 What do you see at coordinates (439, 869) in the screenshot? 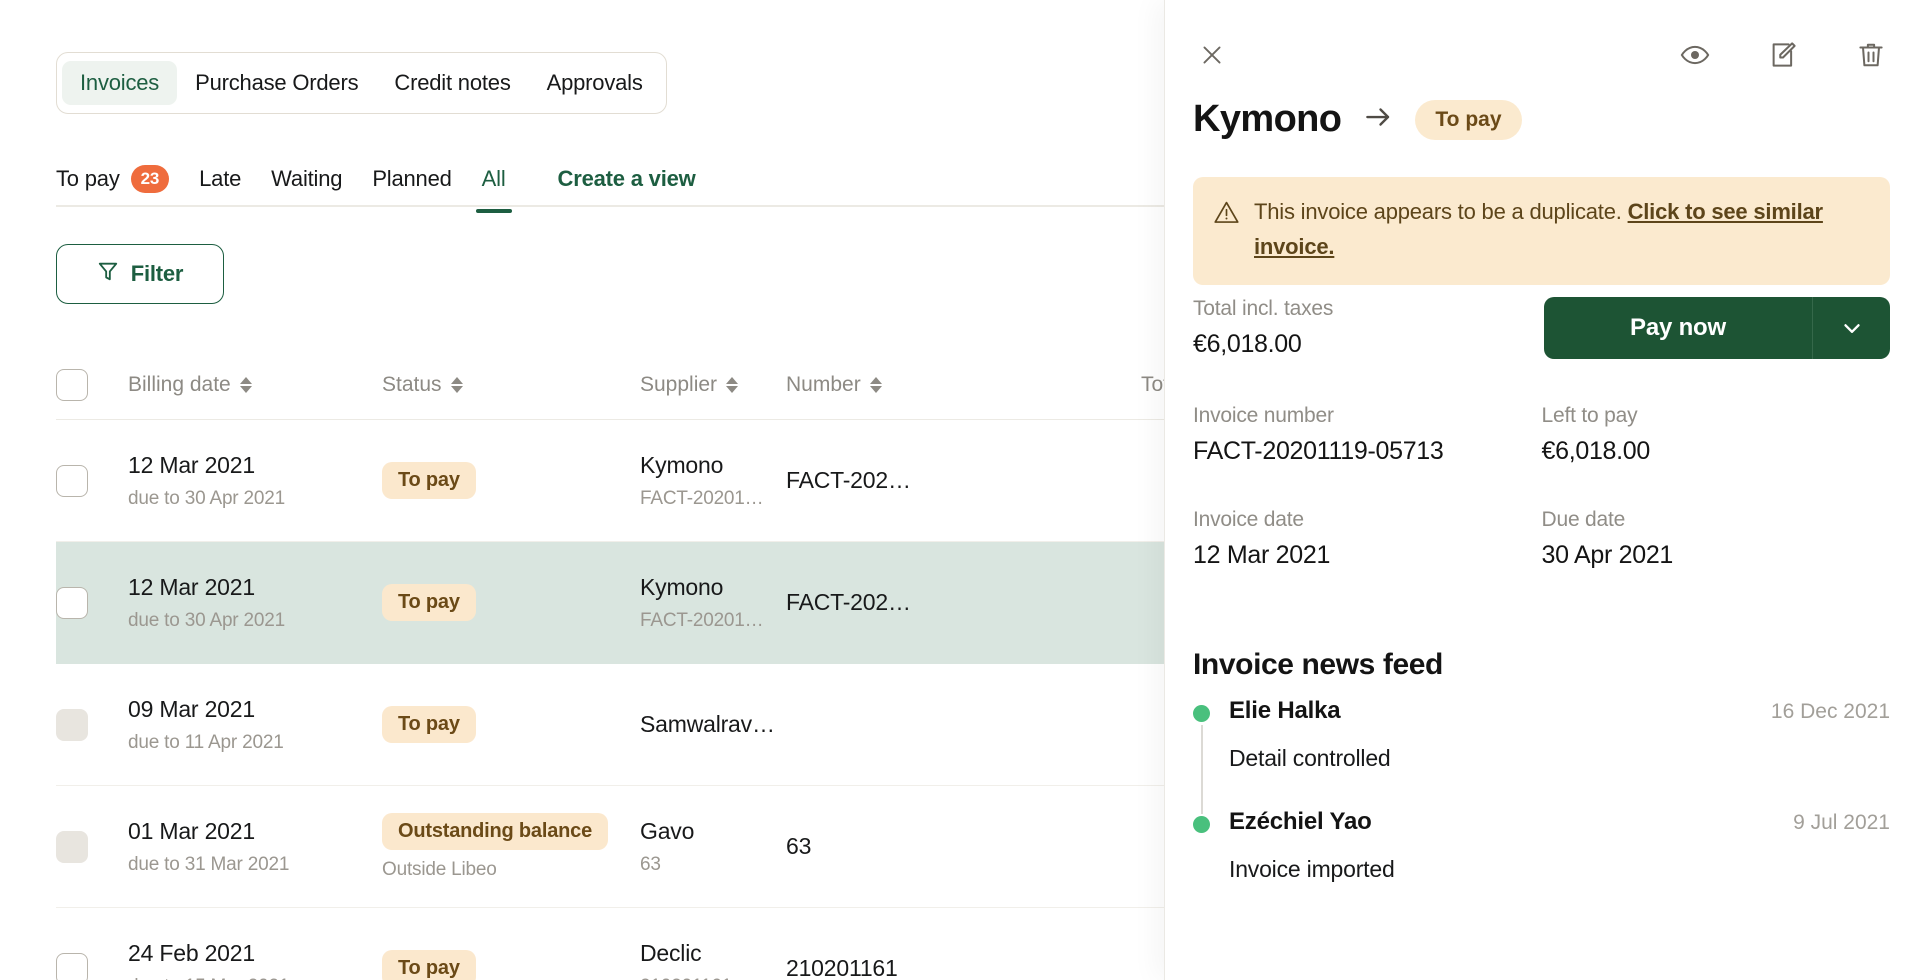
I see `status-sublabel: Outside Libeo` at bounding box center [439, 869].